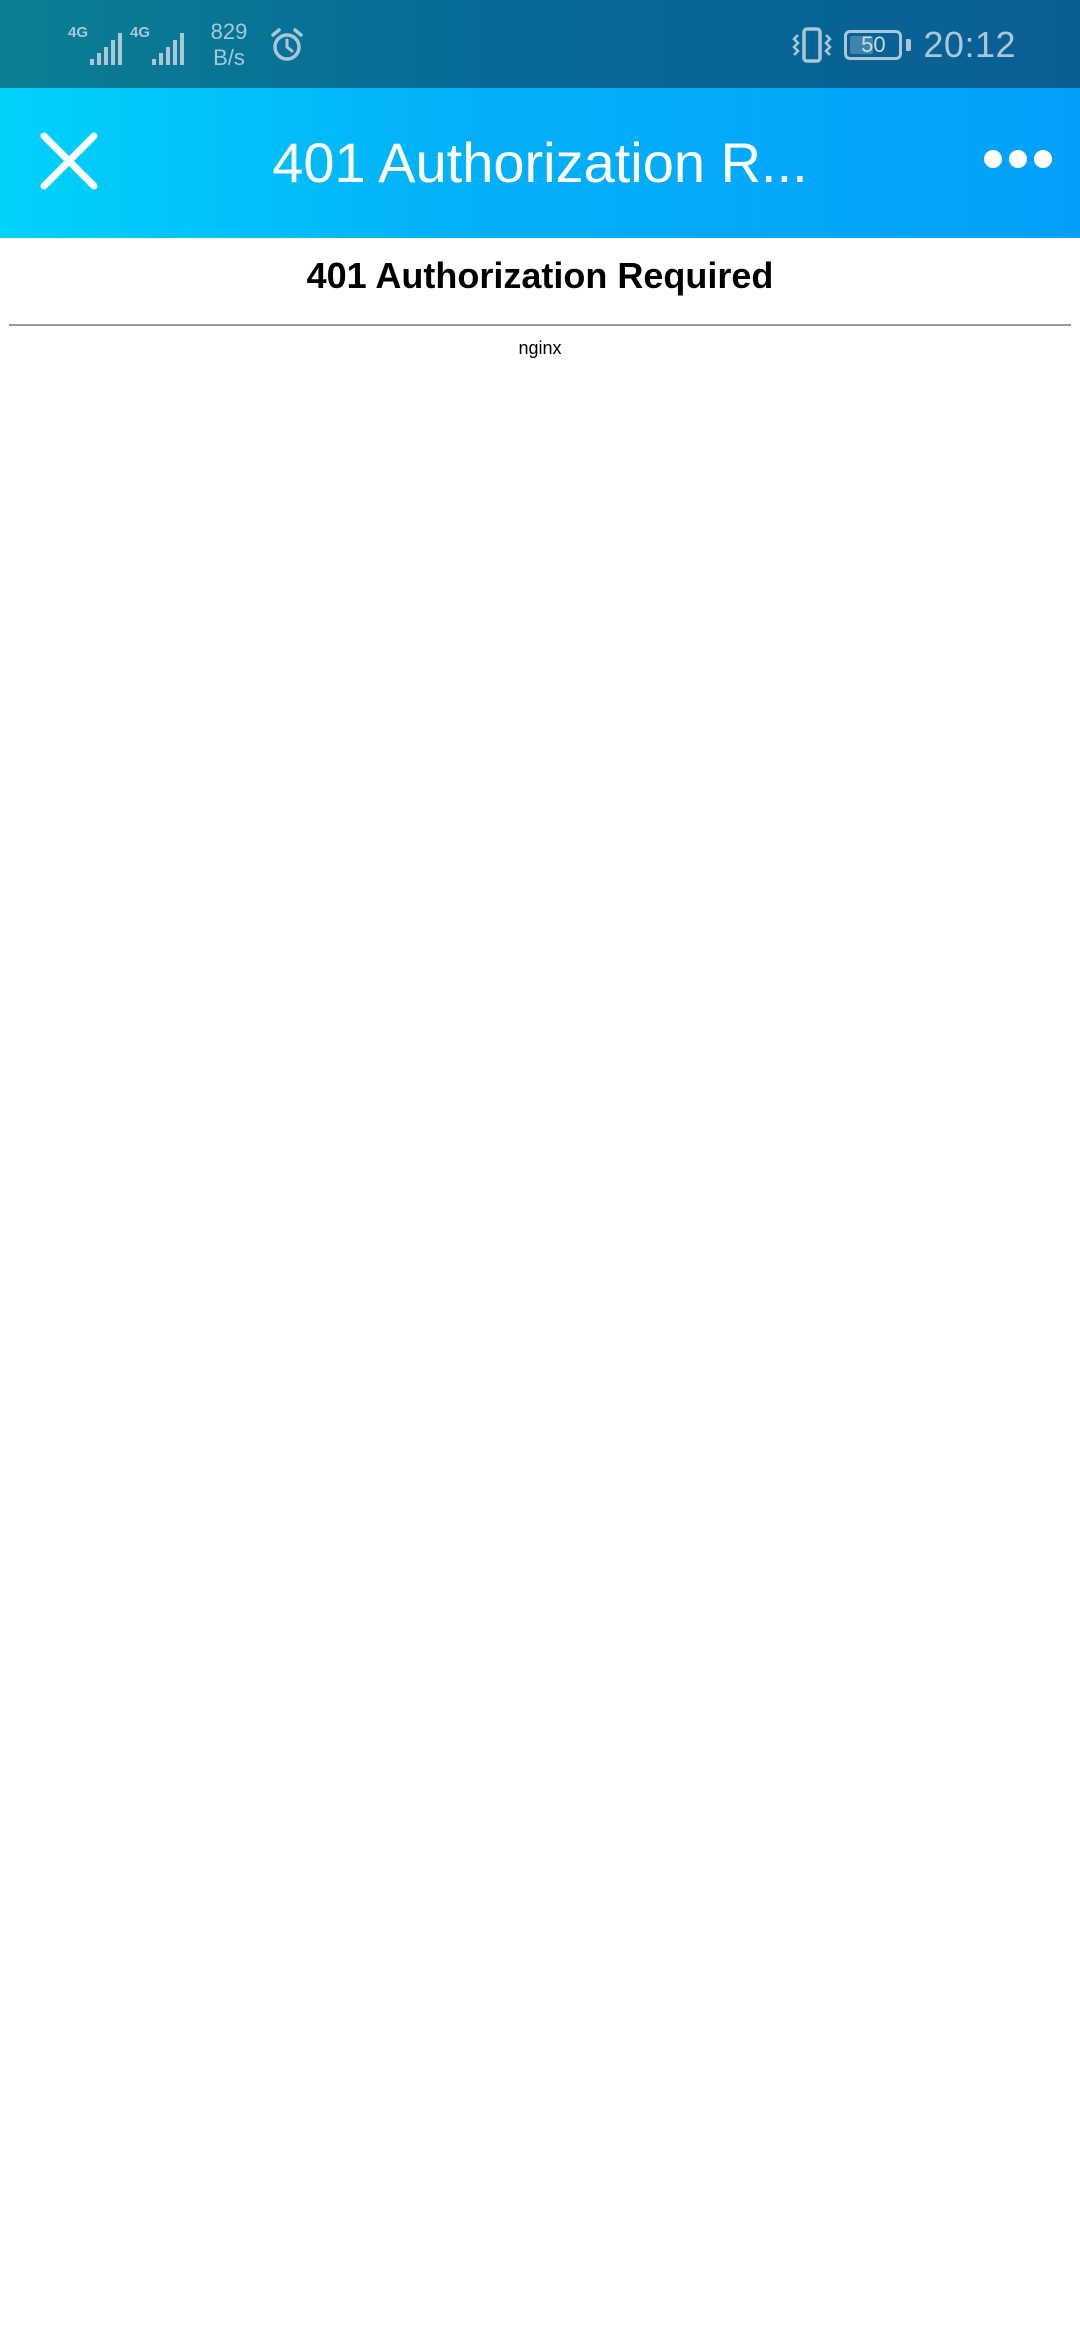  I want to click on alarm-icon, so click(287, 44).